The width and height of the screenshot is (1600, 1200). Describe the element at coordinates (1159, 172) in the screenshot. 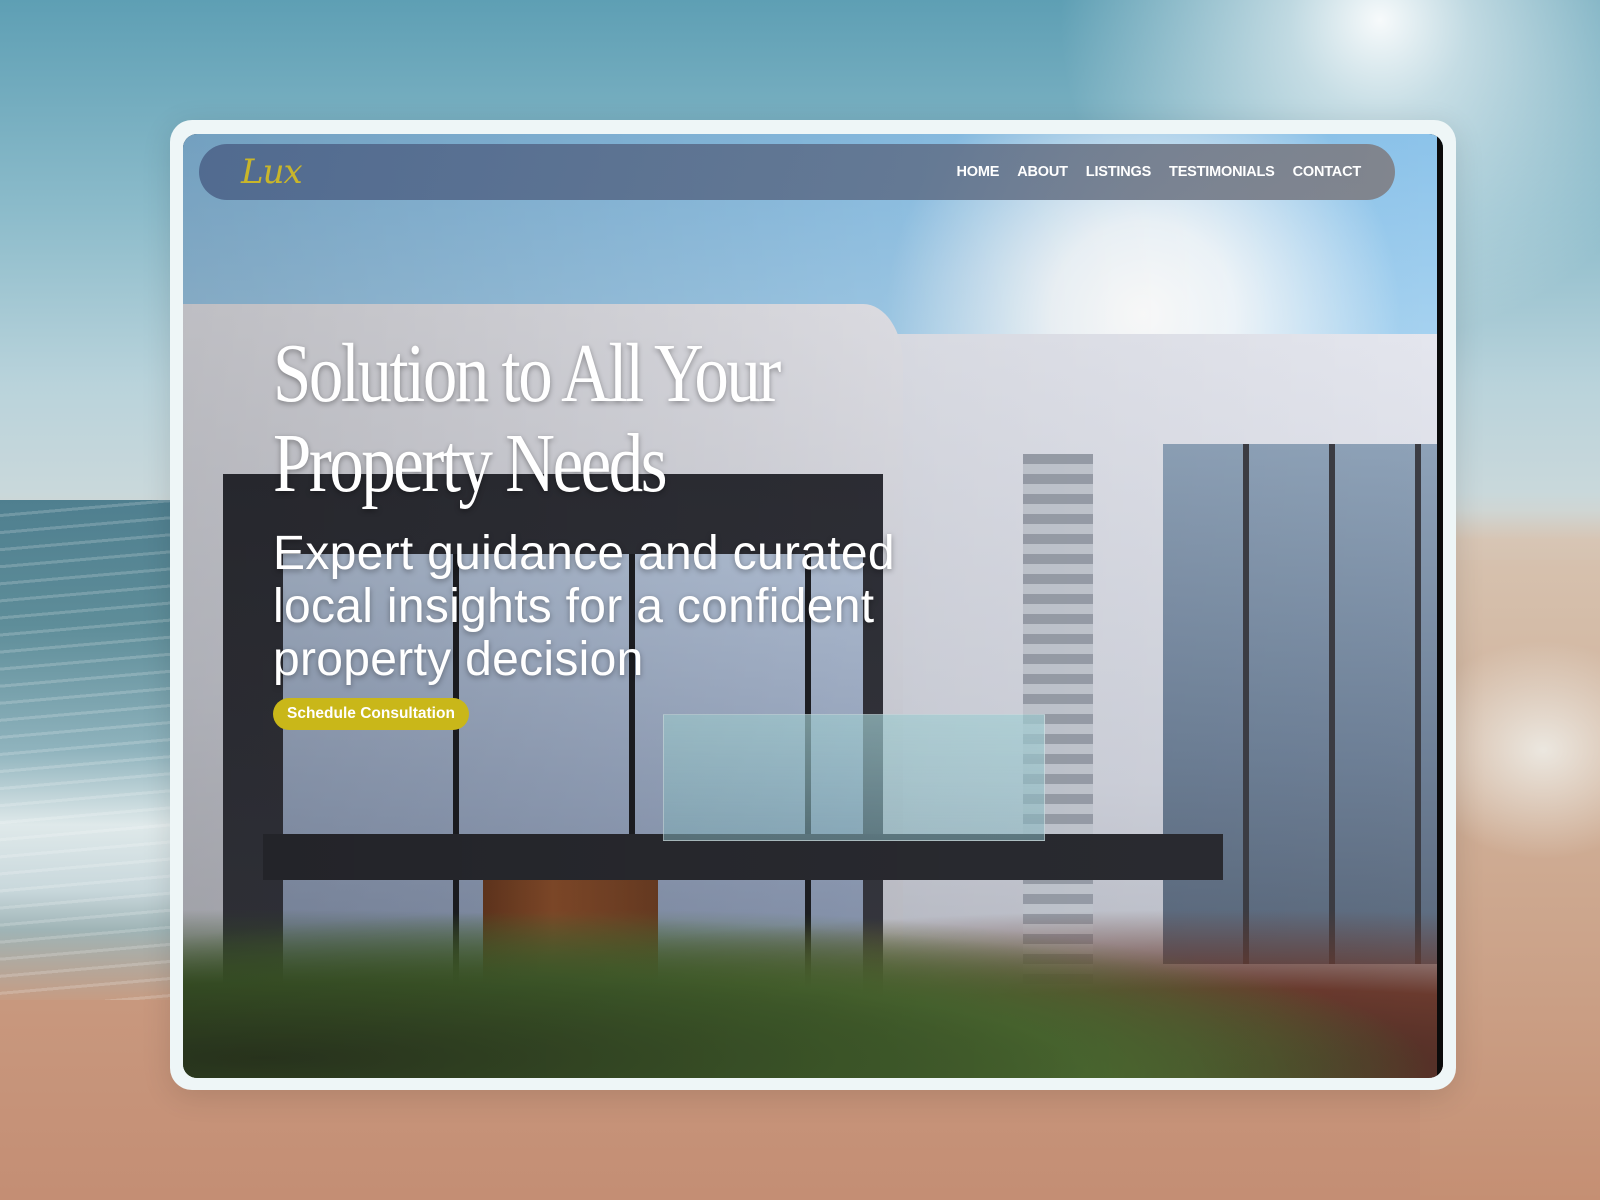

I see `nav-links: HOME ABOUT LISTINGS TESTIMONIALS CONTACT` at that location.